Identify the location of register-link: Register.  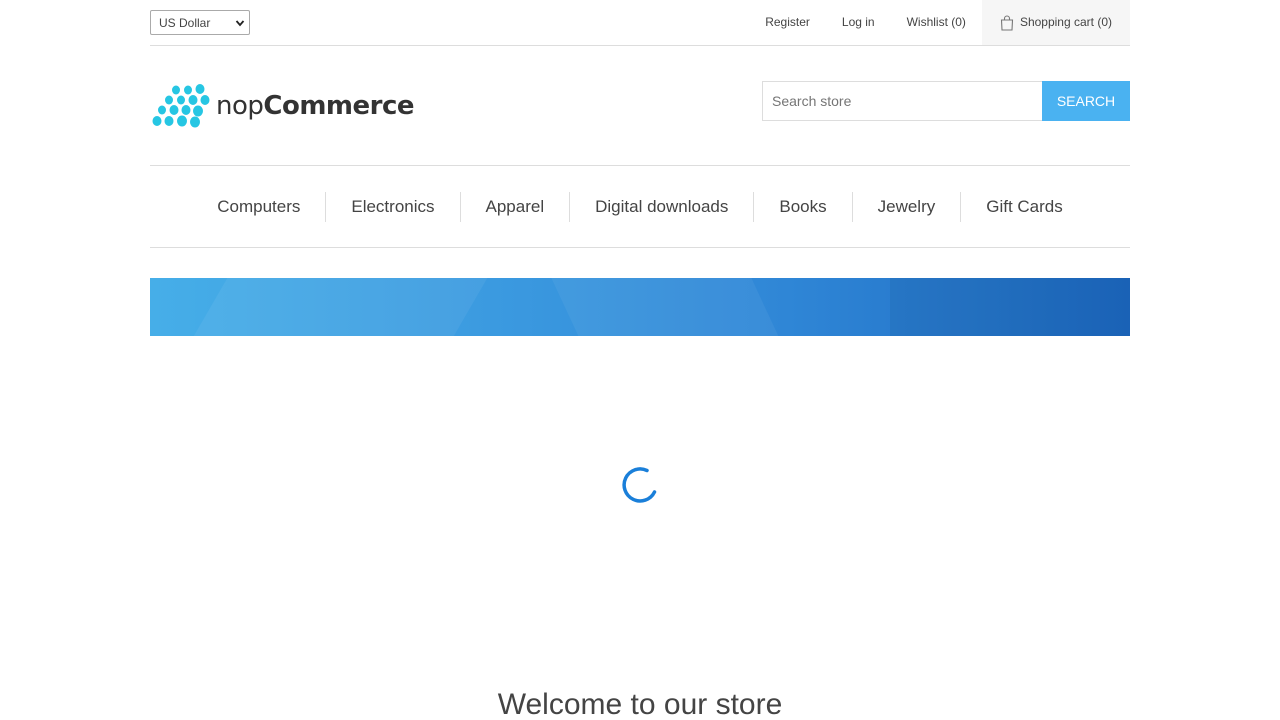
(787, 22).